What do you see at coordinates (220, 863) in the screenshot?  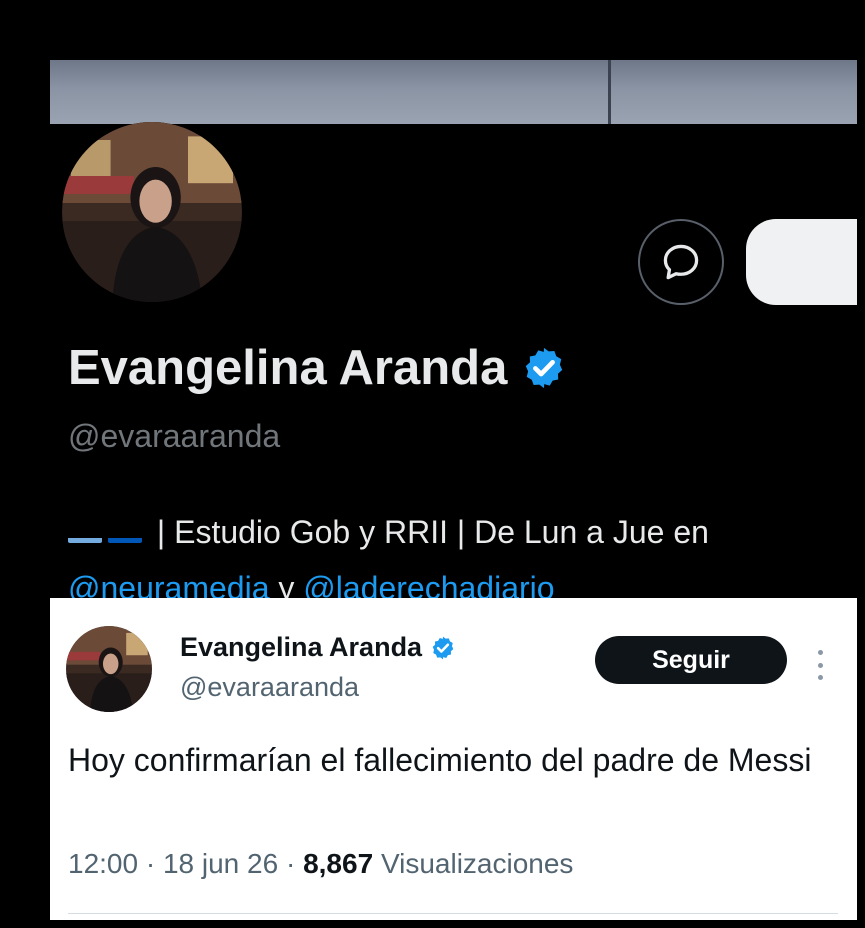 I see `tweet-date: 18 jun 26` at bounding box center [220, 863].